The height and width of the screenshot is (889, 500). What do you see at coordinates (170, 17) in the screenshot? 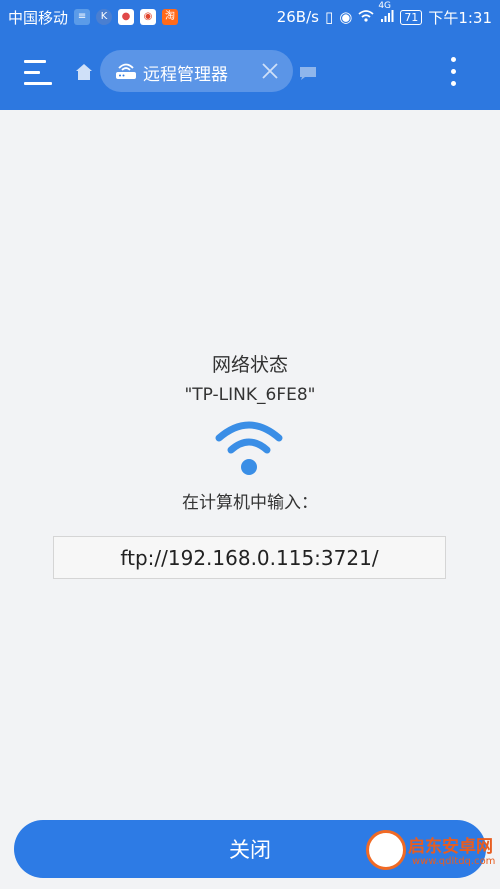
I see `taobao-icon: 淘` at bounding box center [170, 17].